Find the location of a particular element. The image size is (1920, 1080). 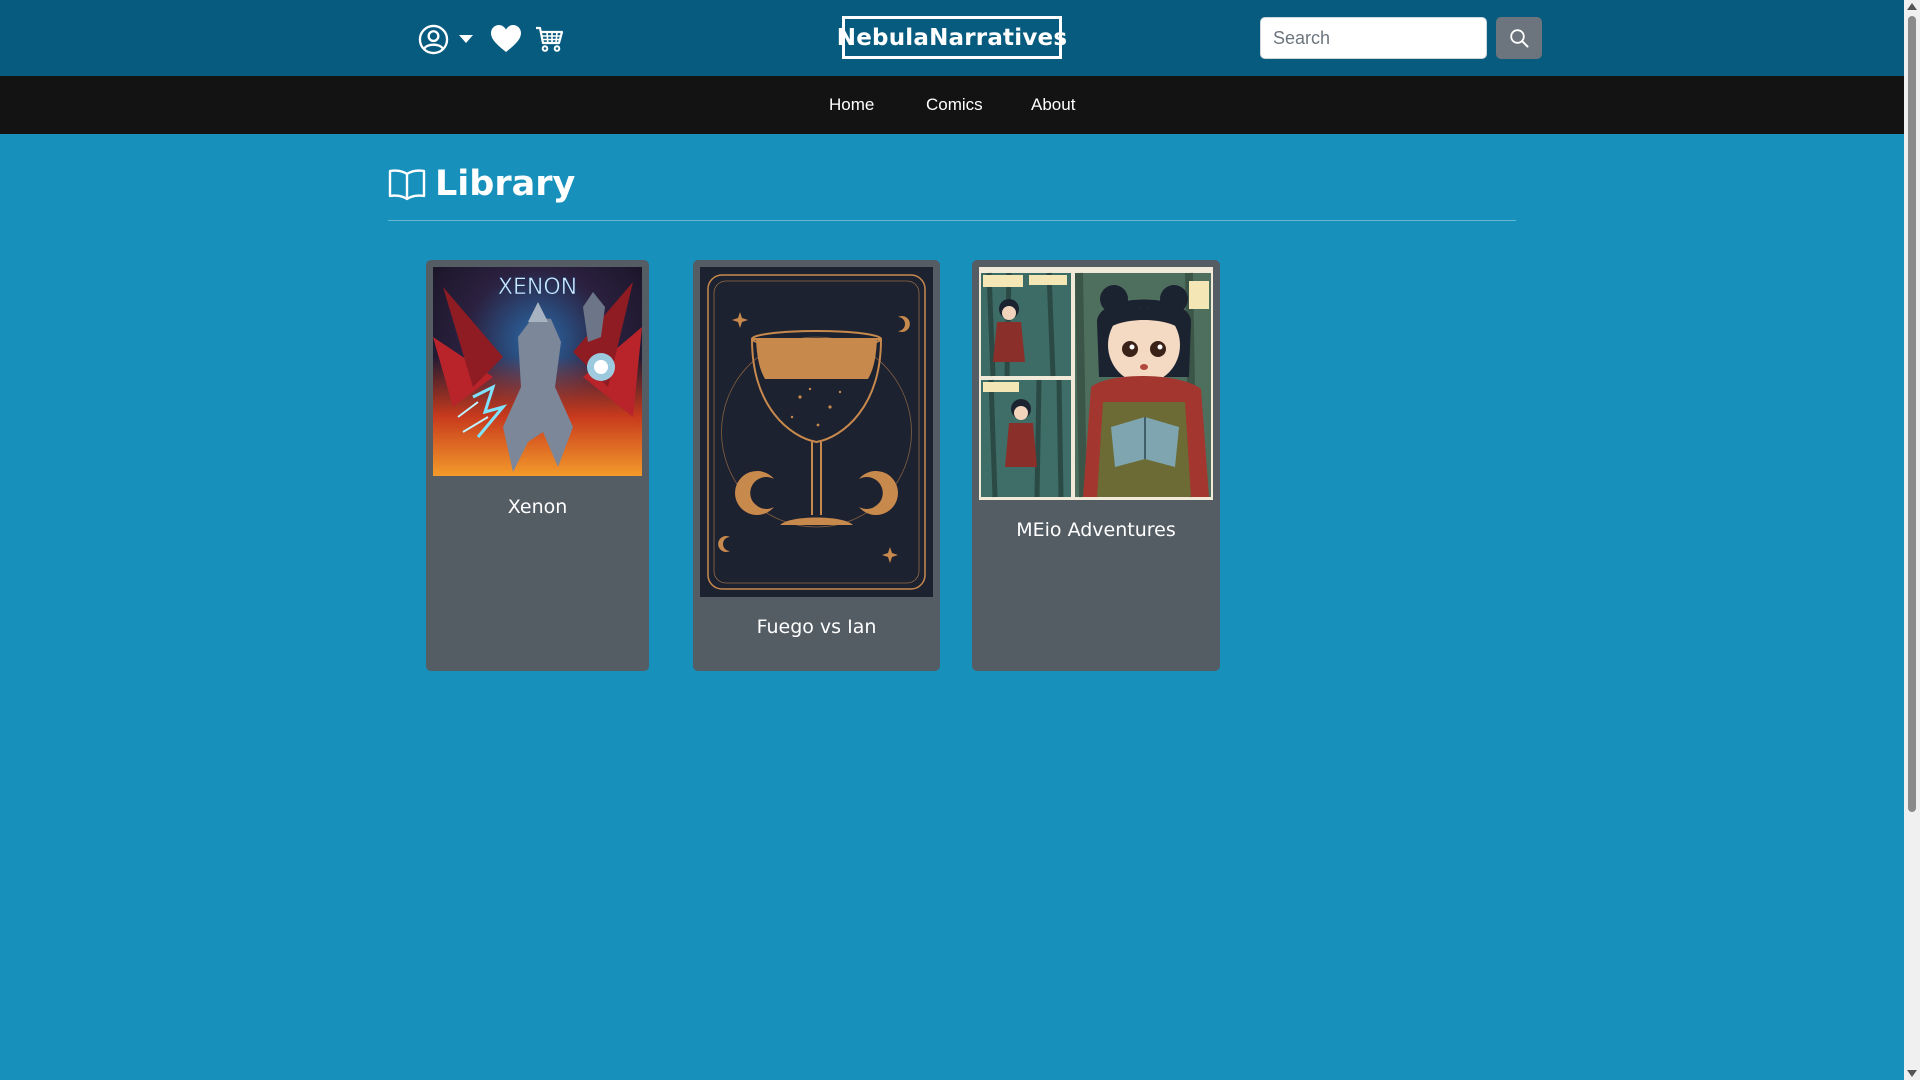

brand-logo: NebulaNarratives is located at coordinates (952, 37).